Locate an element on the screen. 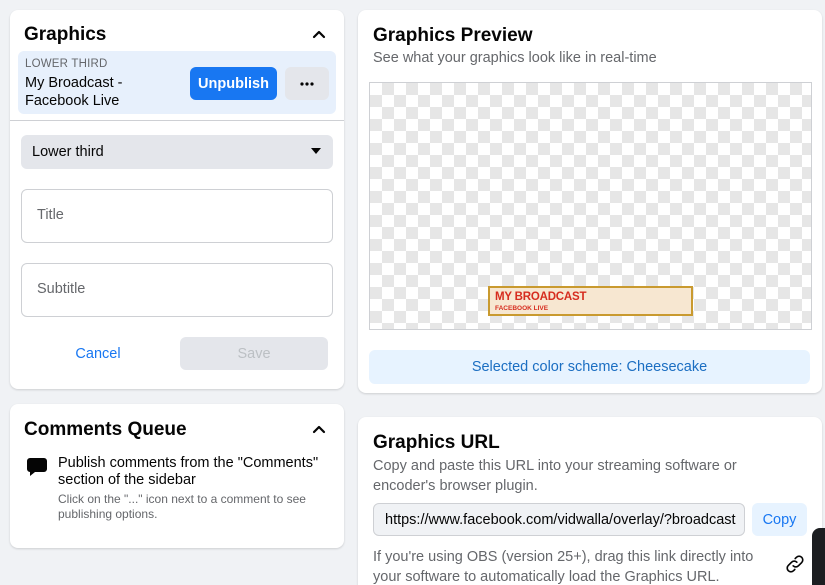 The width and height of the screenshot is (825, 585). link-icon is located at coordinates (795, 566).